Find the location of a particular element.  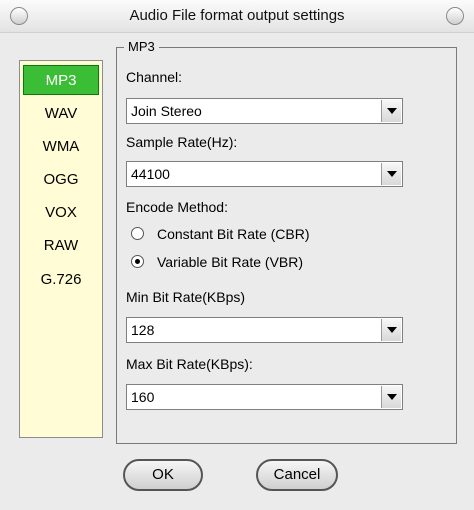

min-bitrate-label: Min Bit Rate(KBps) is located at coordinates (186, 297).